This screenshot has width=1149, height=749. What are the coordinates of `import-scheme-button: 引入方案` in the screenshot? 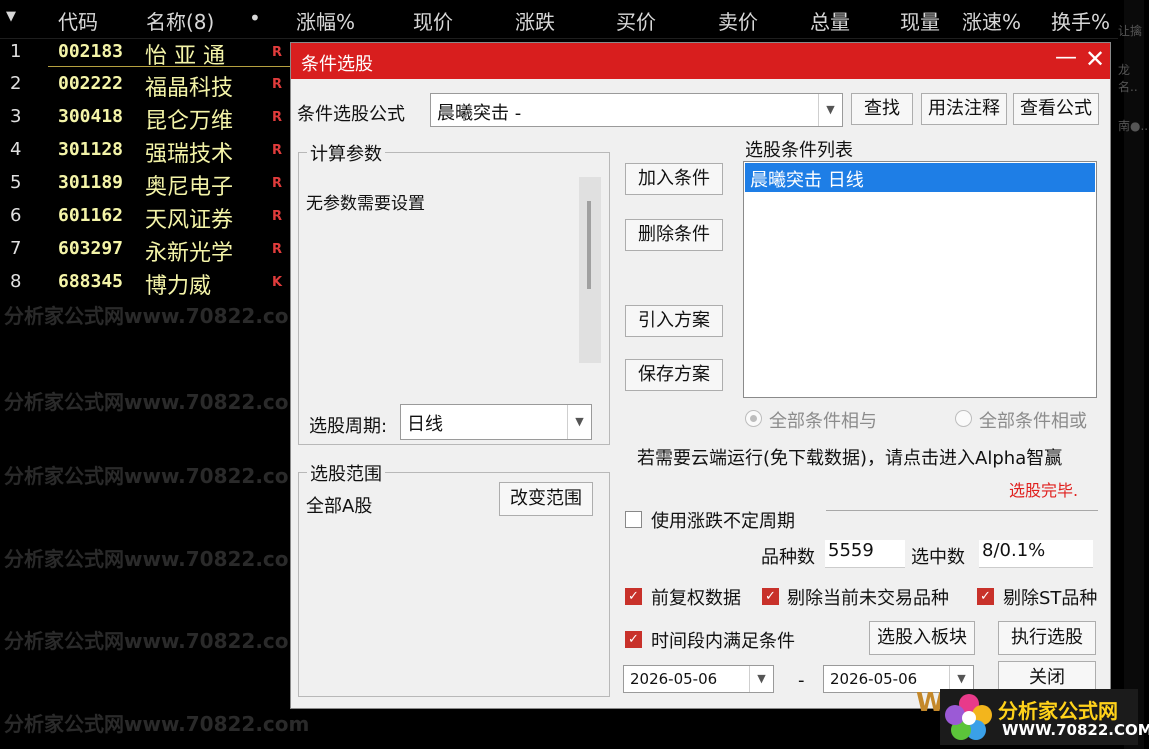 It's located at (674, 321).